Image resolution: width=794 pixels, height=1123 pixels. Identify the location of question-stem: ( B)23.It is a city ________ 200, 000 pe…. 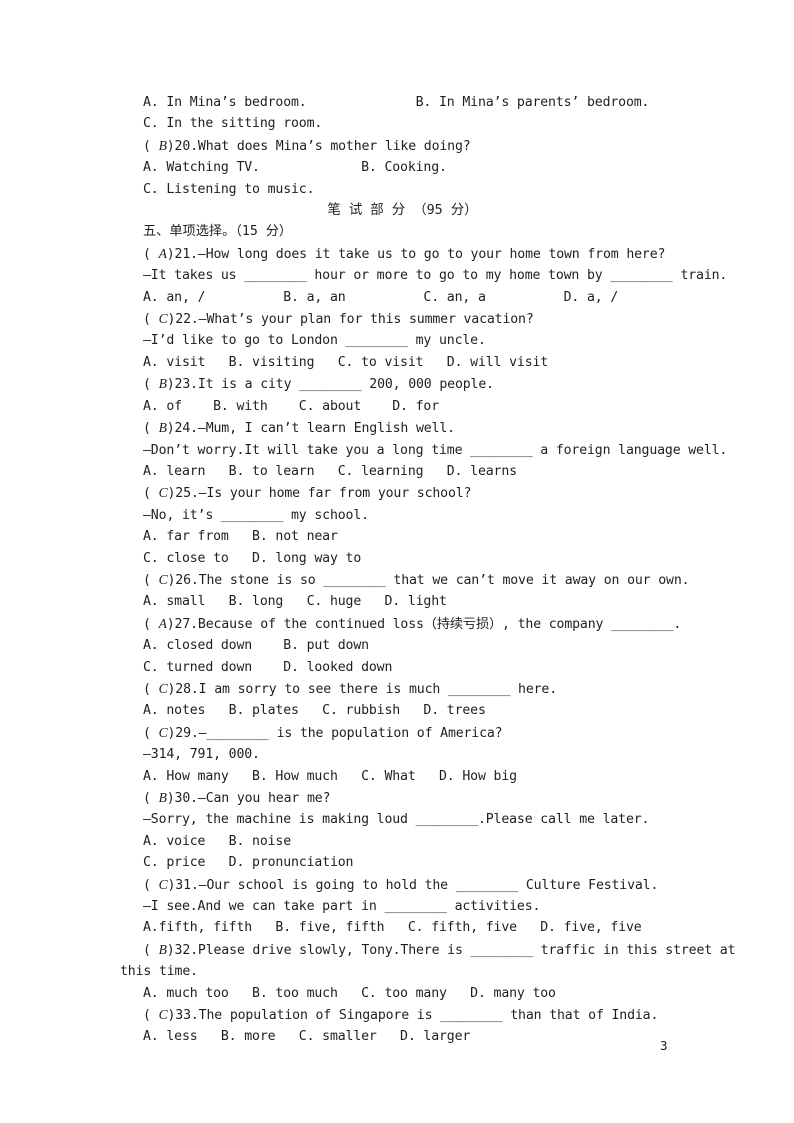
(411, 384).